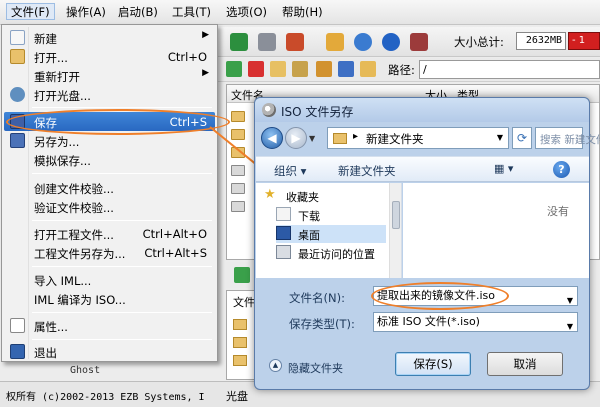  Describe the element at coordinates (191, 12) in the screenshot. I see `menu-tools: 工具(T)` at that location.